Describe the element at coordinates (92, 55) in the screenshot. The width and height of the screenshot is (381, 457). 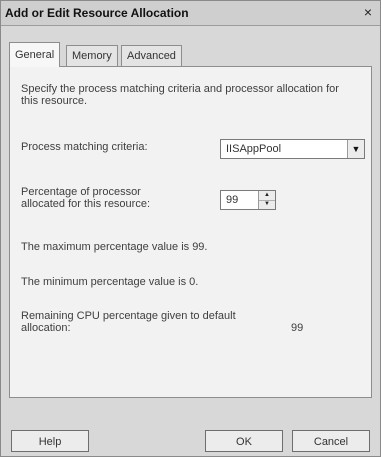
I see `tab-memory: Memory` at that location.